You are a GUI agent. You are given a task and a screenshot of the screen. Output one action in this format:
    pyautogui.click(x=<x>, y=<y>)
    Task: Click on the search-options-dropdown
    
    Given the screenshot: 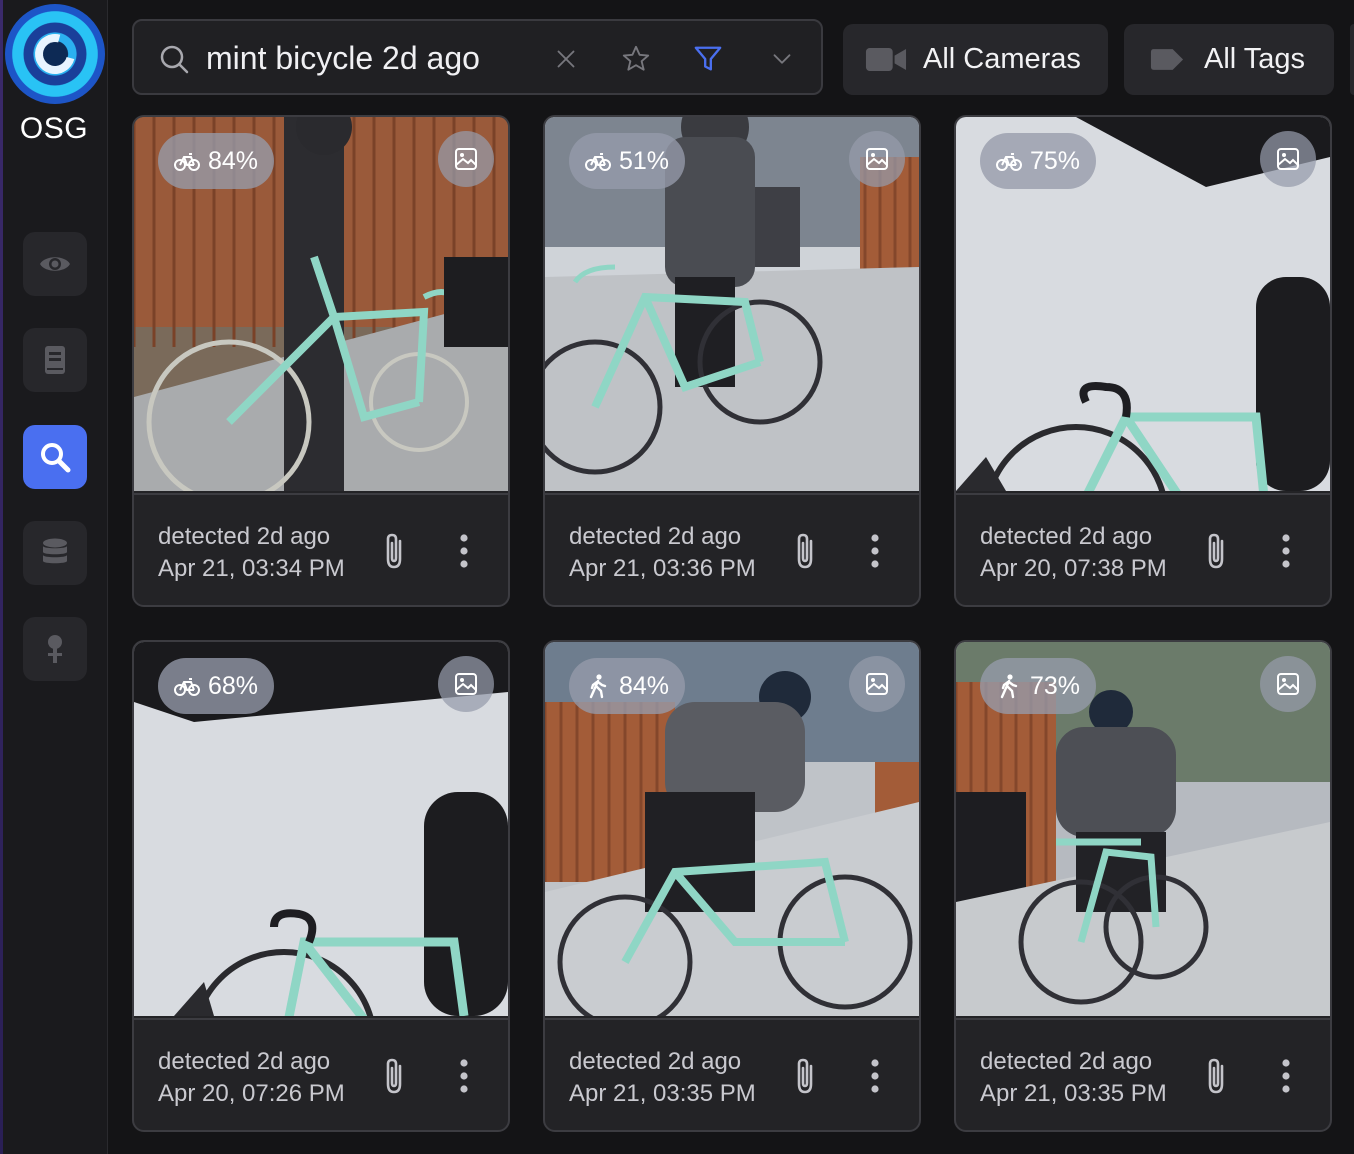 What is the action you would take?
    pyautogui.click(x=782, y=59)
    